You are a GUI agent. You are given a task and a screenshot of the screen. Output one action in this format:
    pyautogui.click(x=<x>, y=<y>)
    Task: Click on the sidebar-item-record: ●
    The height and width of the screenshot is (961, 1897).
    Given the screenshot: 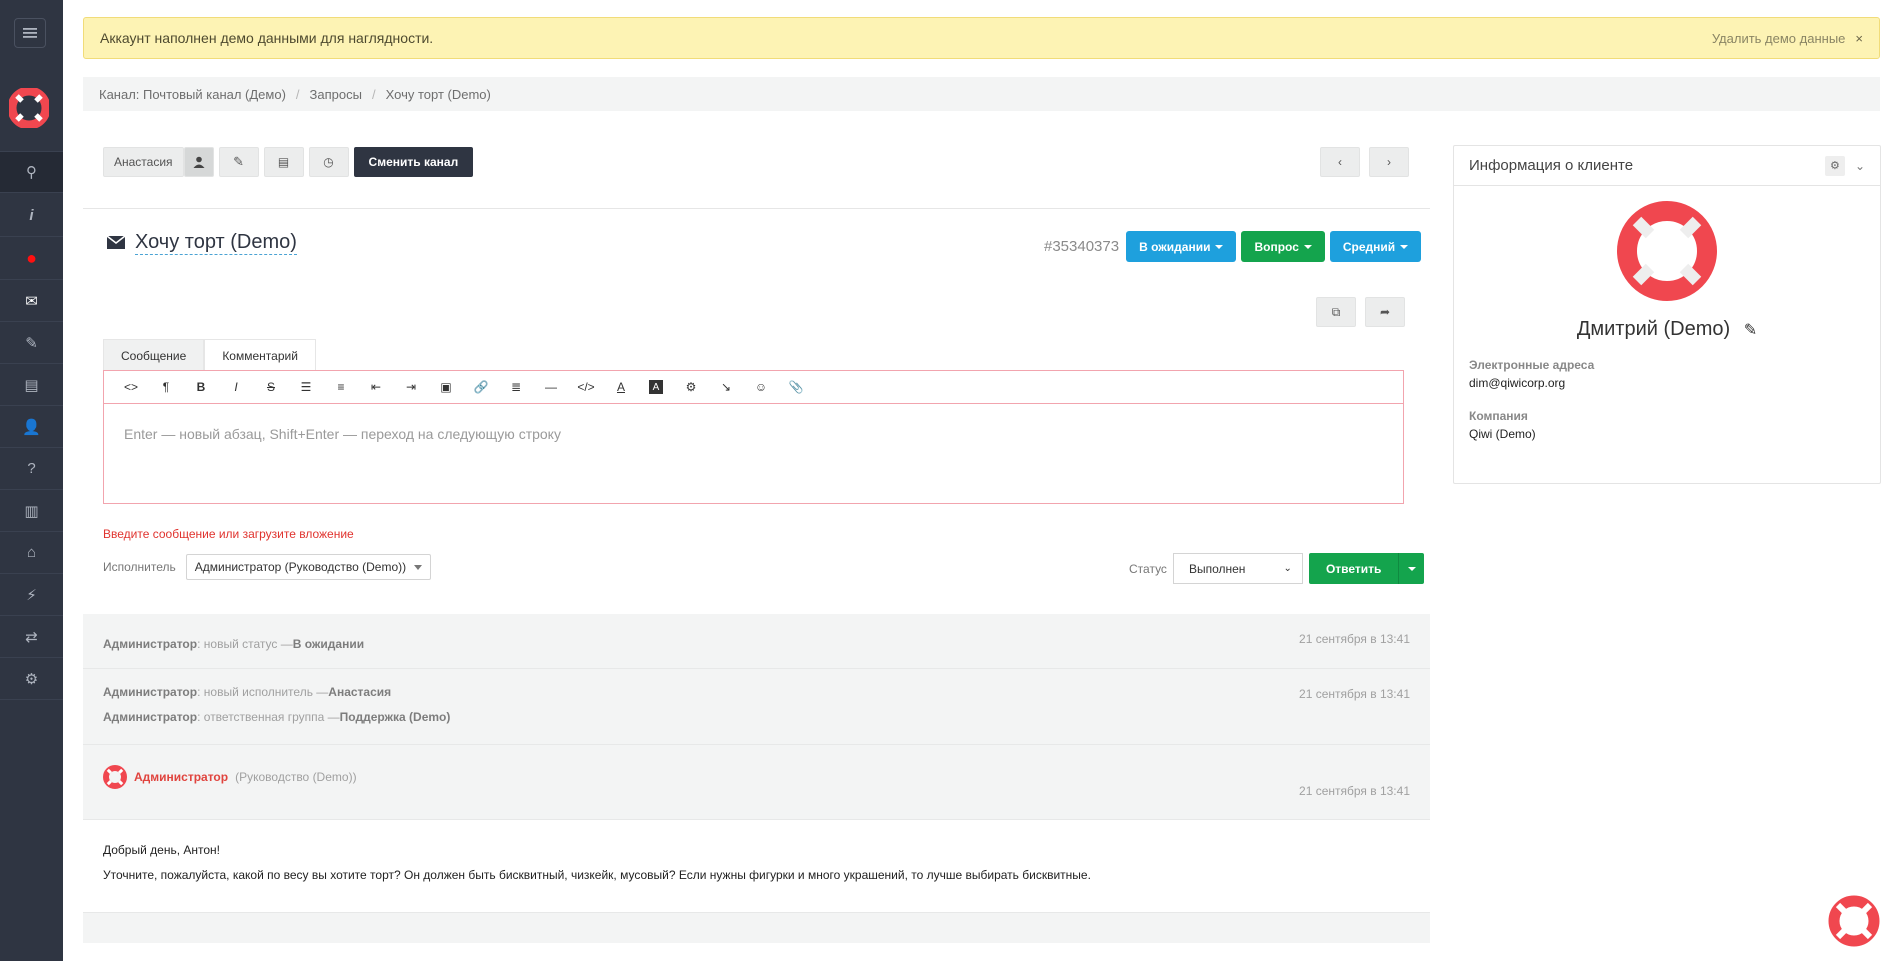 What is the action you would take?
    pyautogui.click(x=31, y=259)
    